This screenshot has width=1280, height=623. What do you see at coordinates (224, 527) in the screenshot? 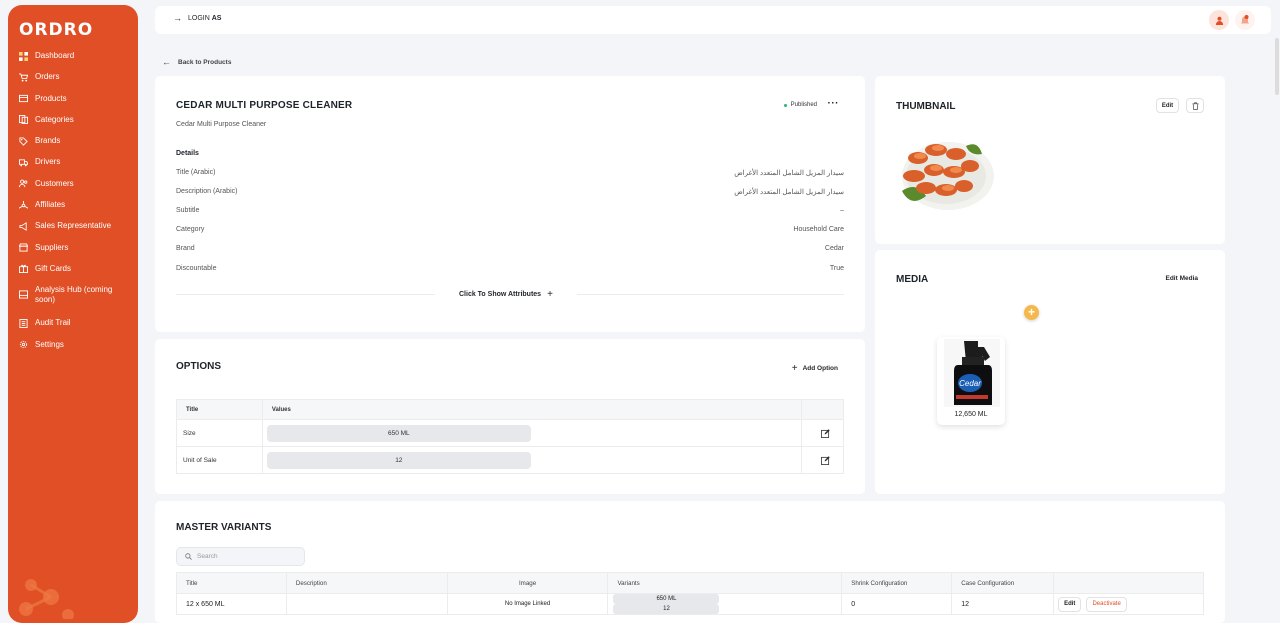
I see `master-variants-title: MASTER VARIANTS` at bounding box center [224, 527].